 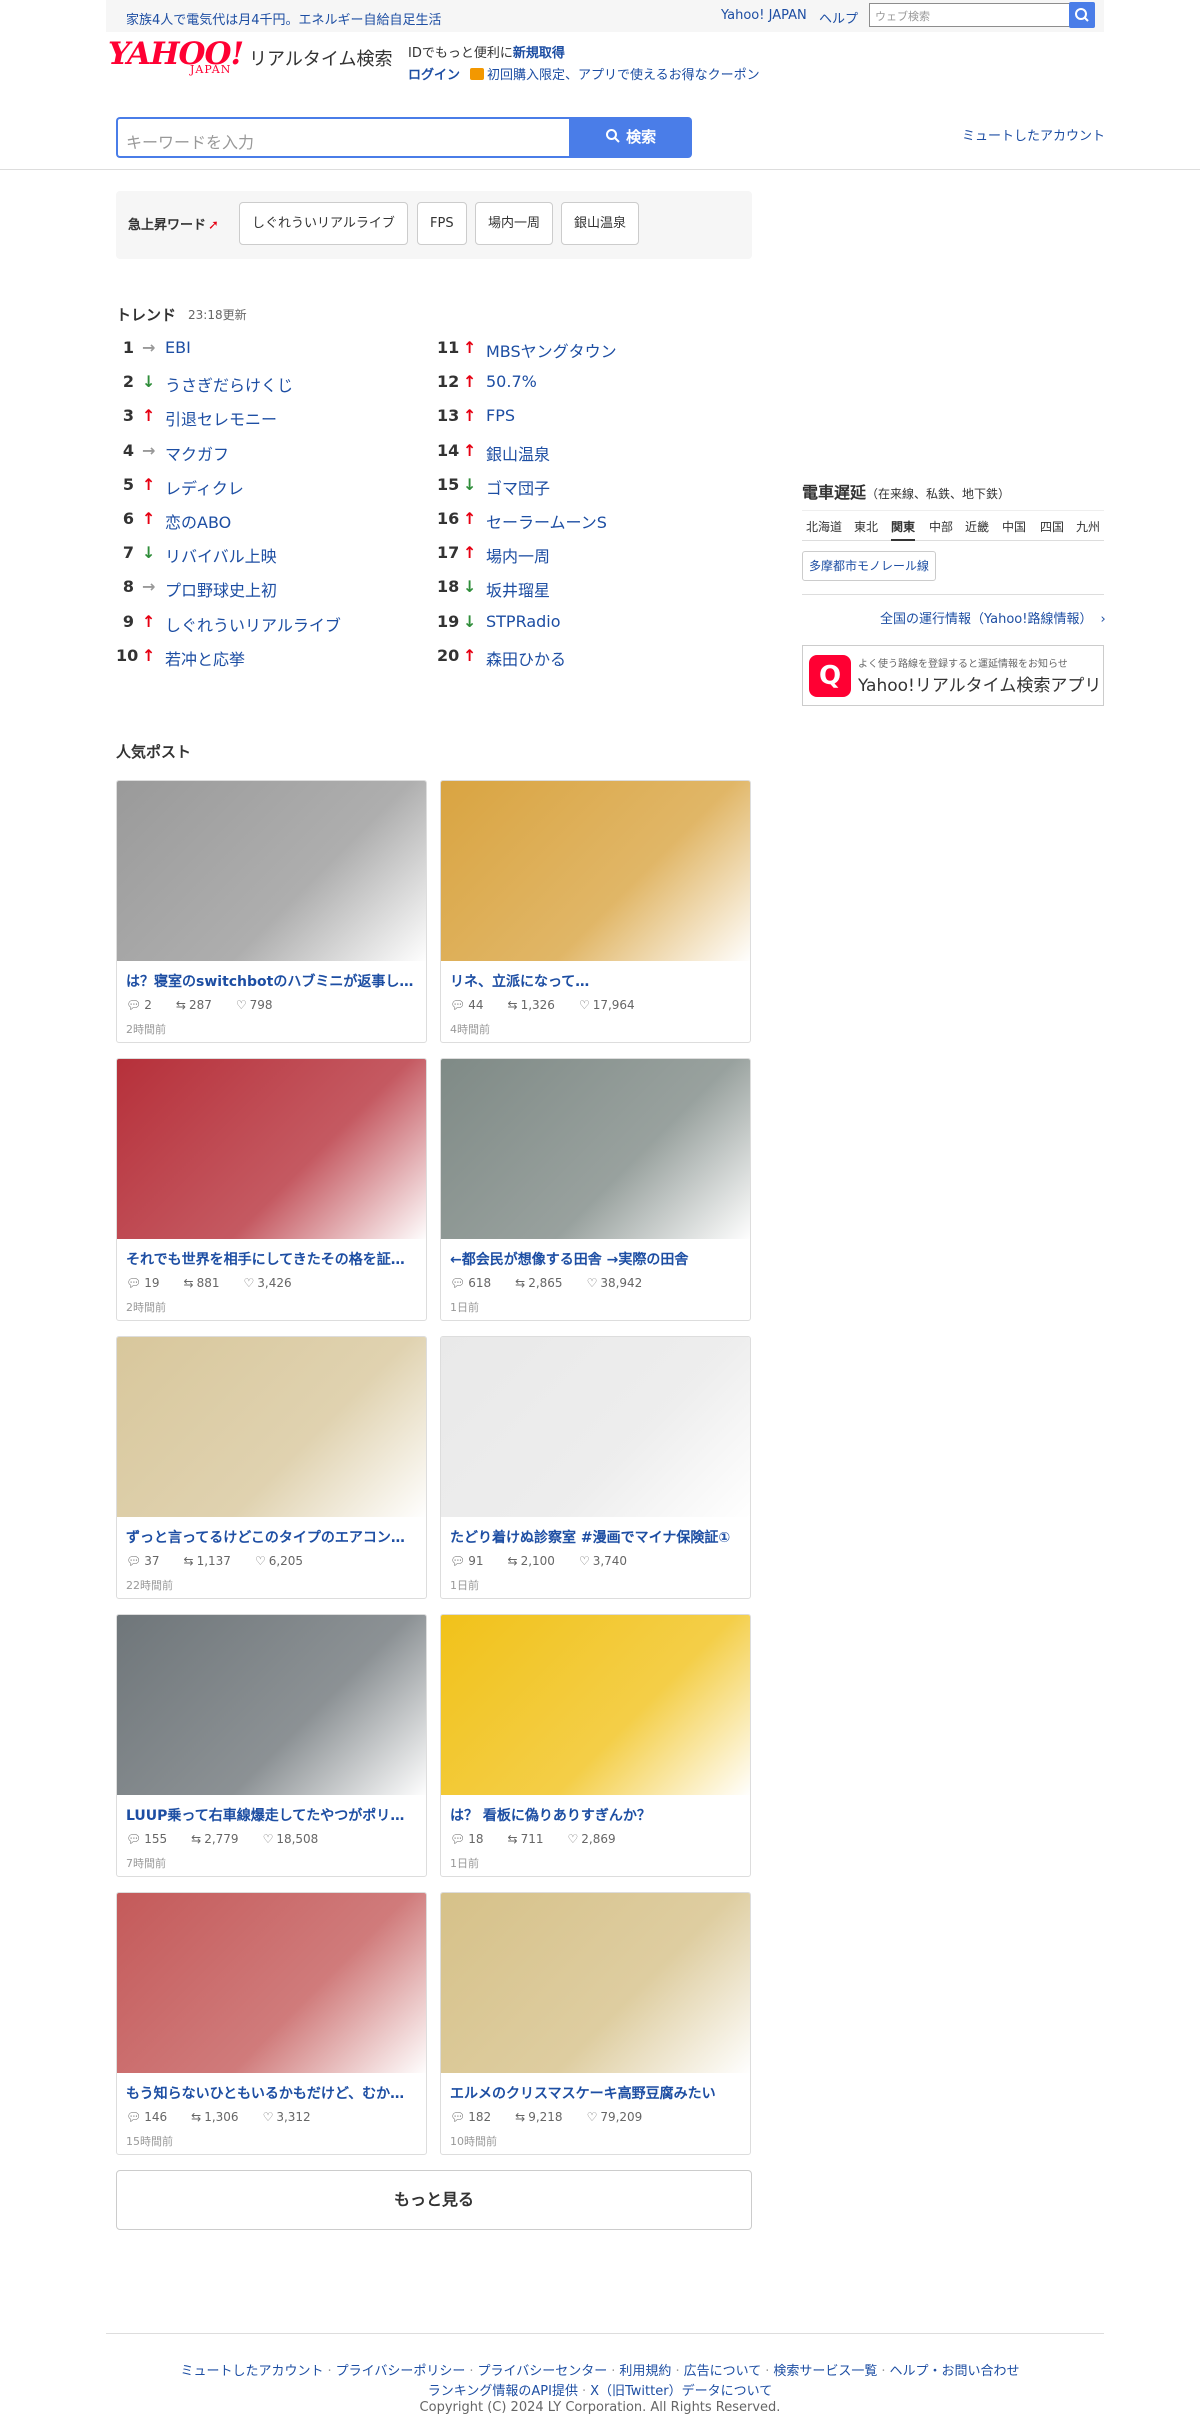 What do you see at coordinates (1014, 526) in the screenshot?
I see `train-region-tab: 中国` at bounding box center [1014, 526].